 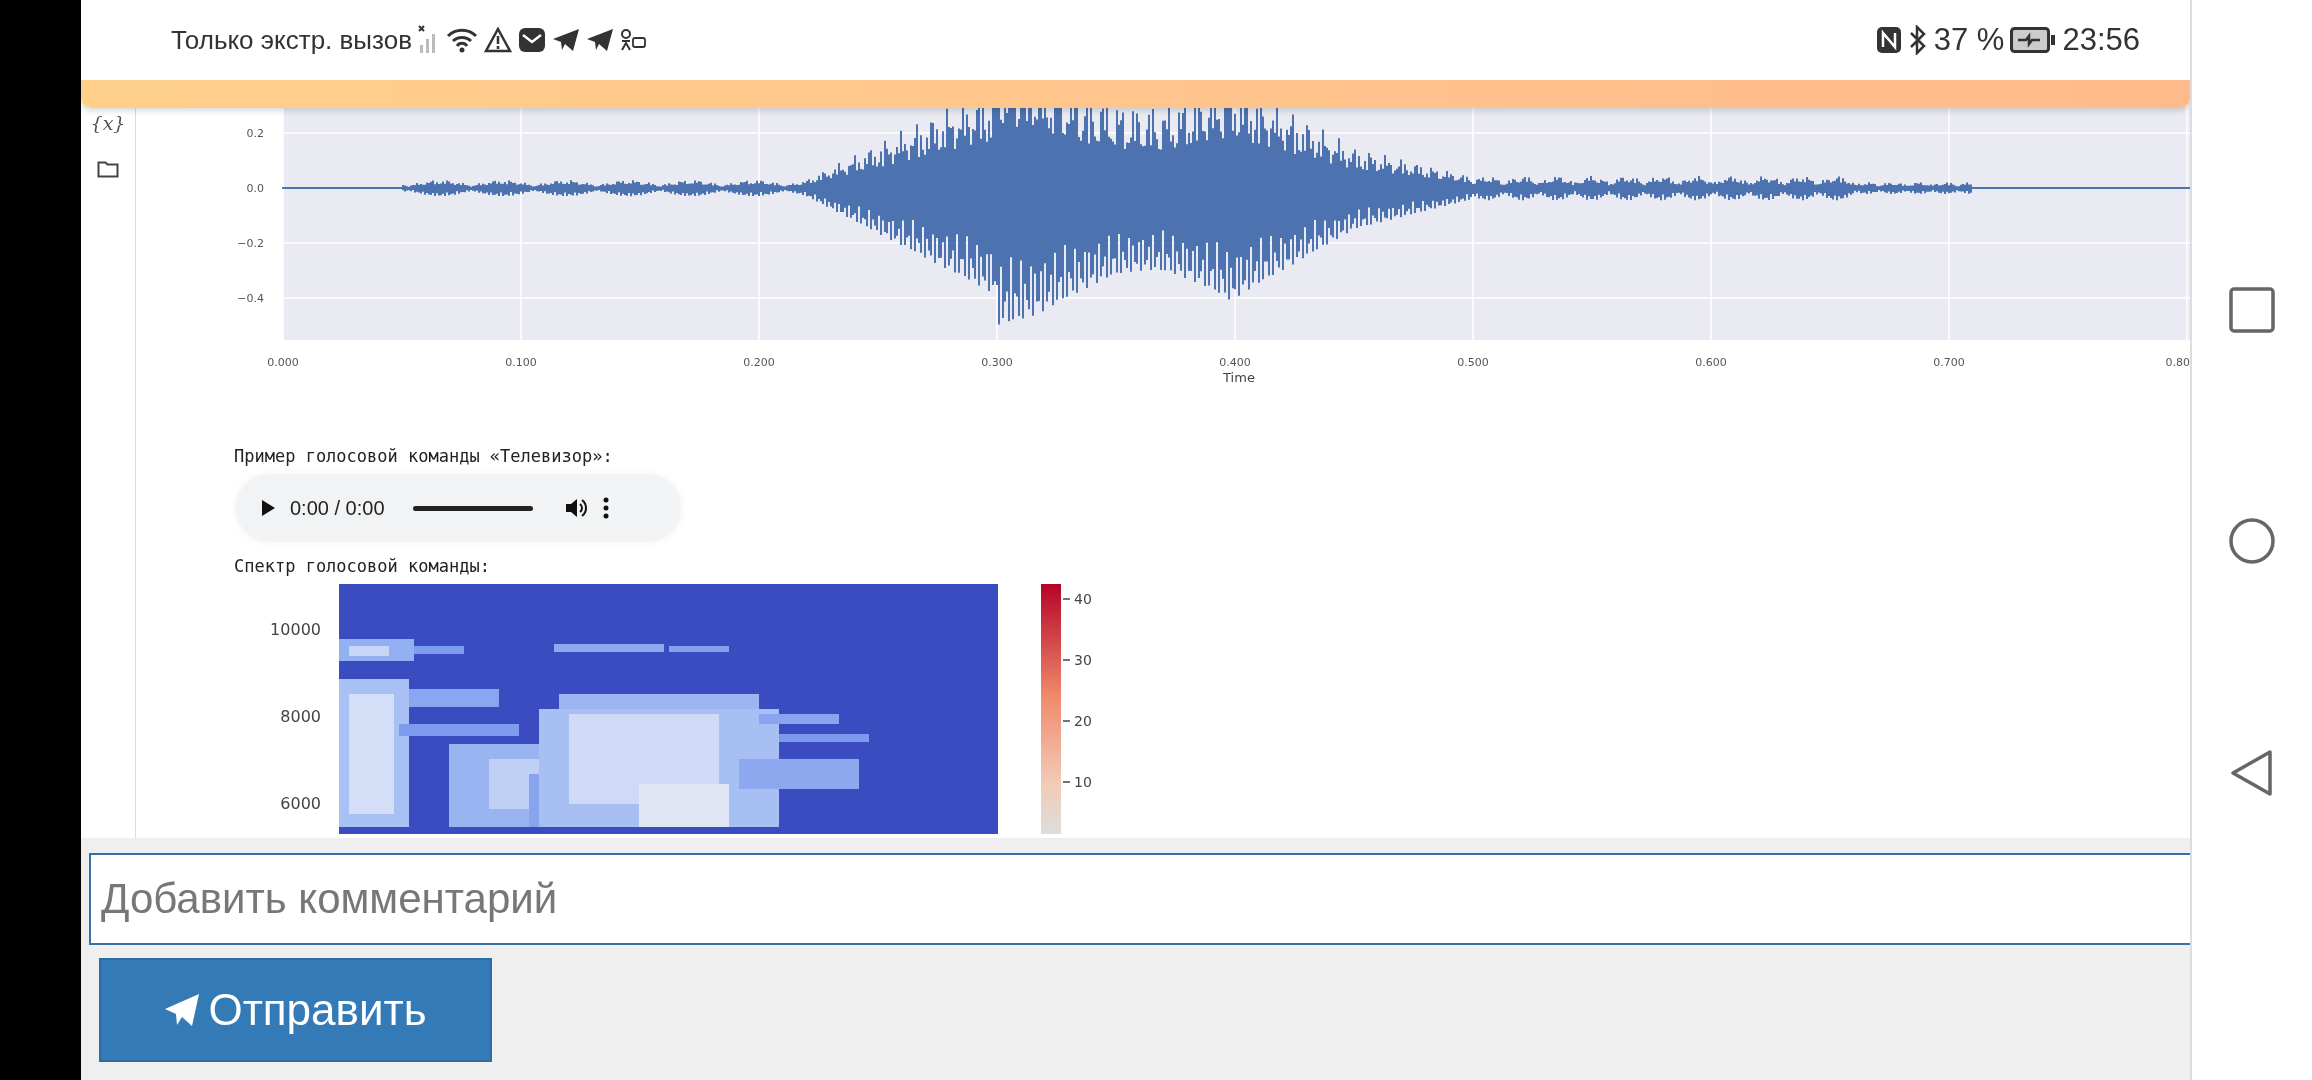 What do you see at coordinates (1969, 40) in the screenshot?
I see `battery-percent: 37 %` at bounding box center [1969, 40].